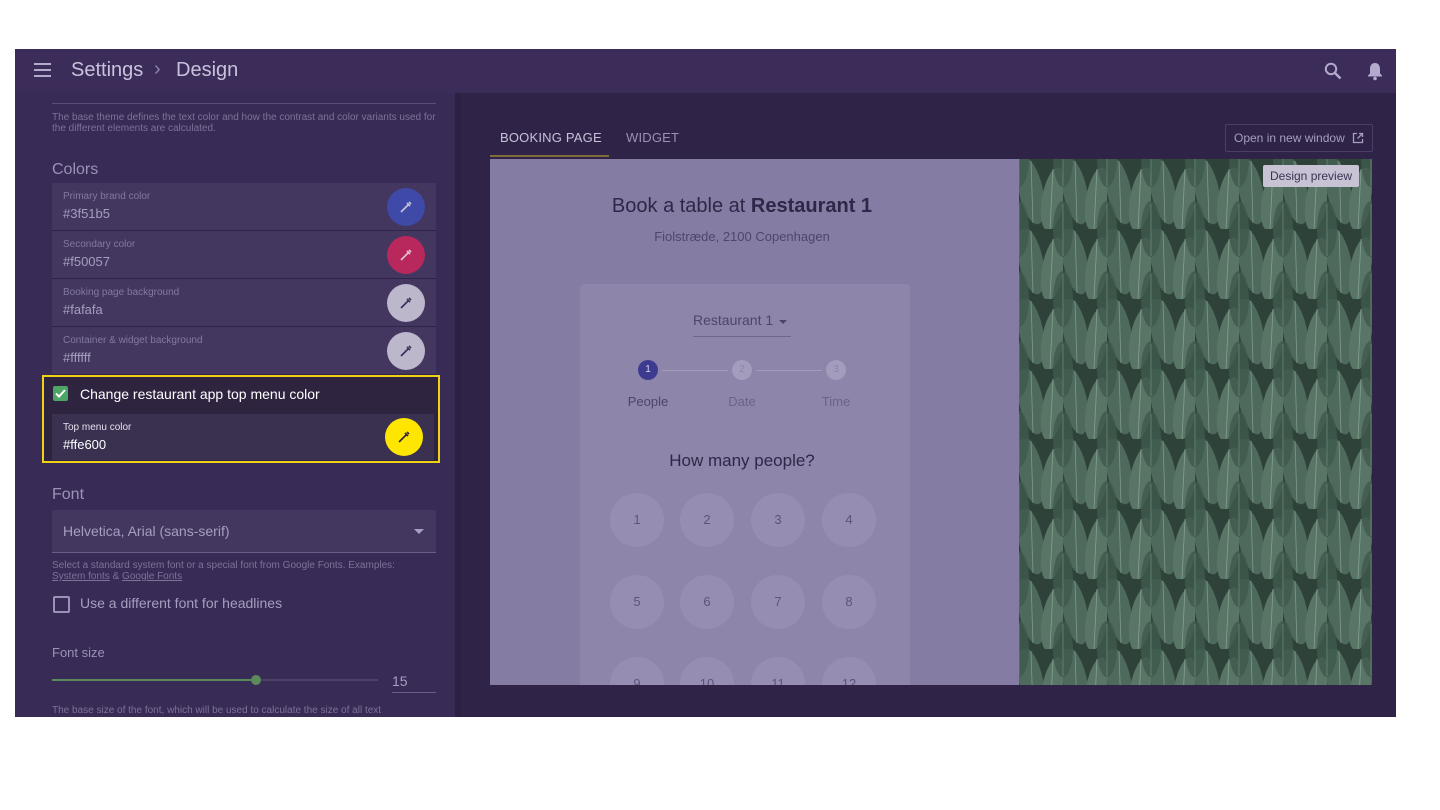 The image size is (1440, 810). I want to click on checkmark-icon, so click(60, 393).